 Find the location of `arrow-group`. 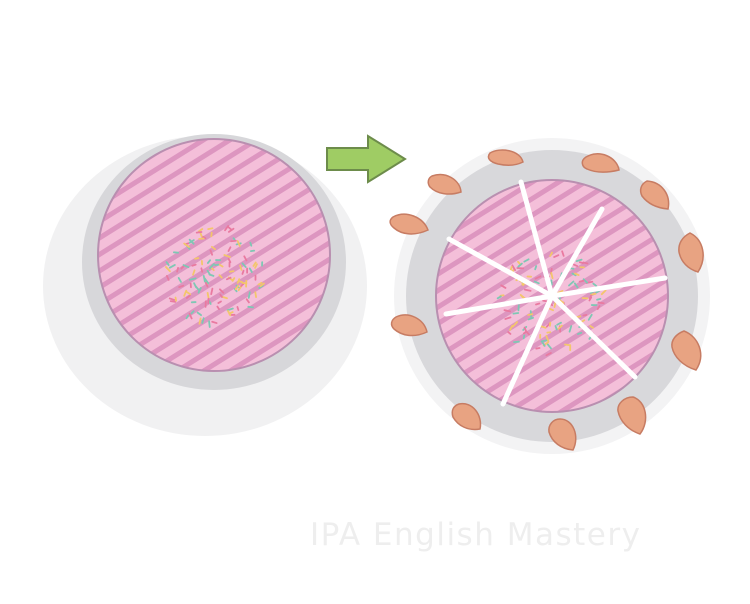

arrow-group is located at coordinates (366, 159).